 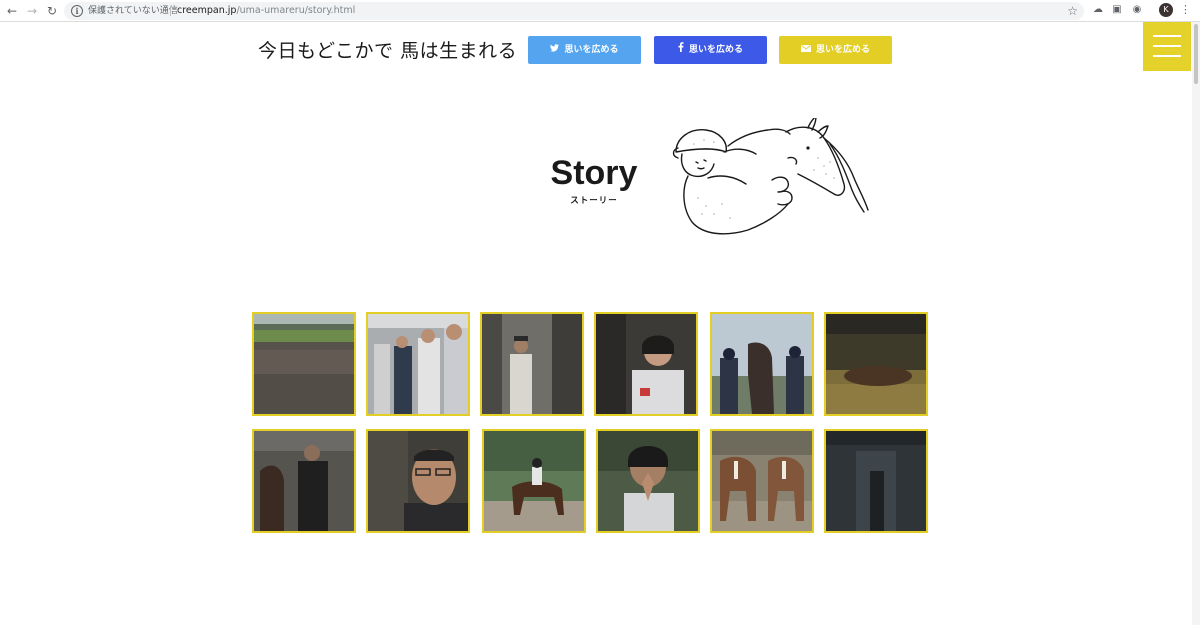 What do you see at coordinates (52, 11) in the screenshot?
I see `reload-icon: ↻` at bounding box center [52, 11].